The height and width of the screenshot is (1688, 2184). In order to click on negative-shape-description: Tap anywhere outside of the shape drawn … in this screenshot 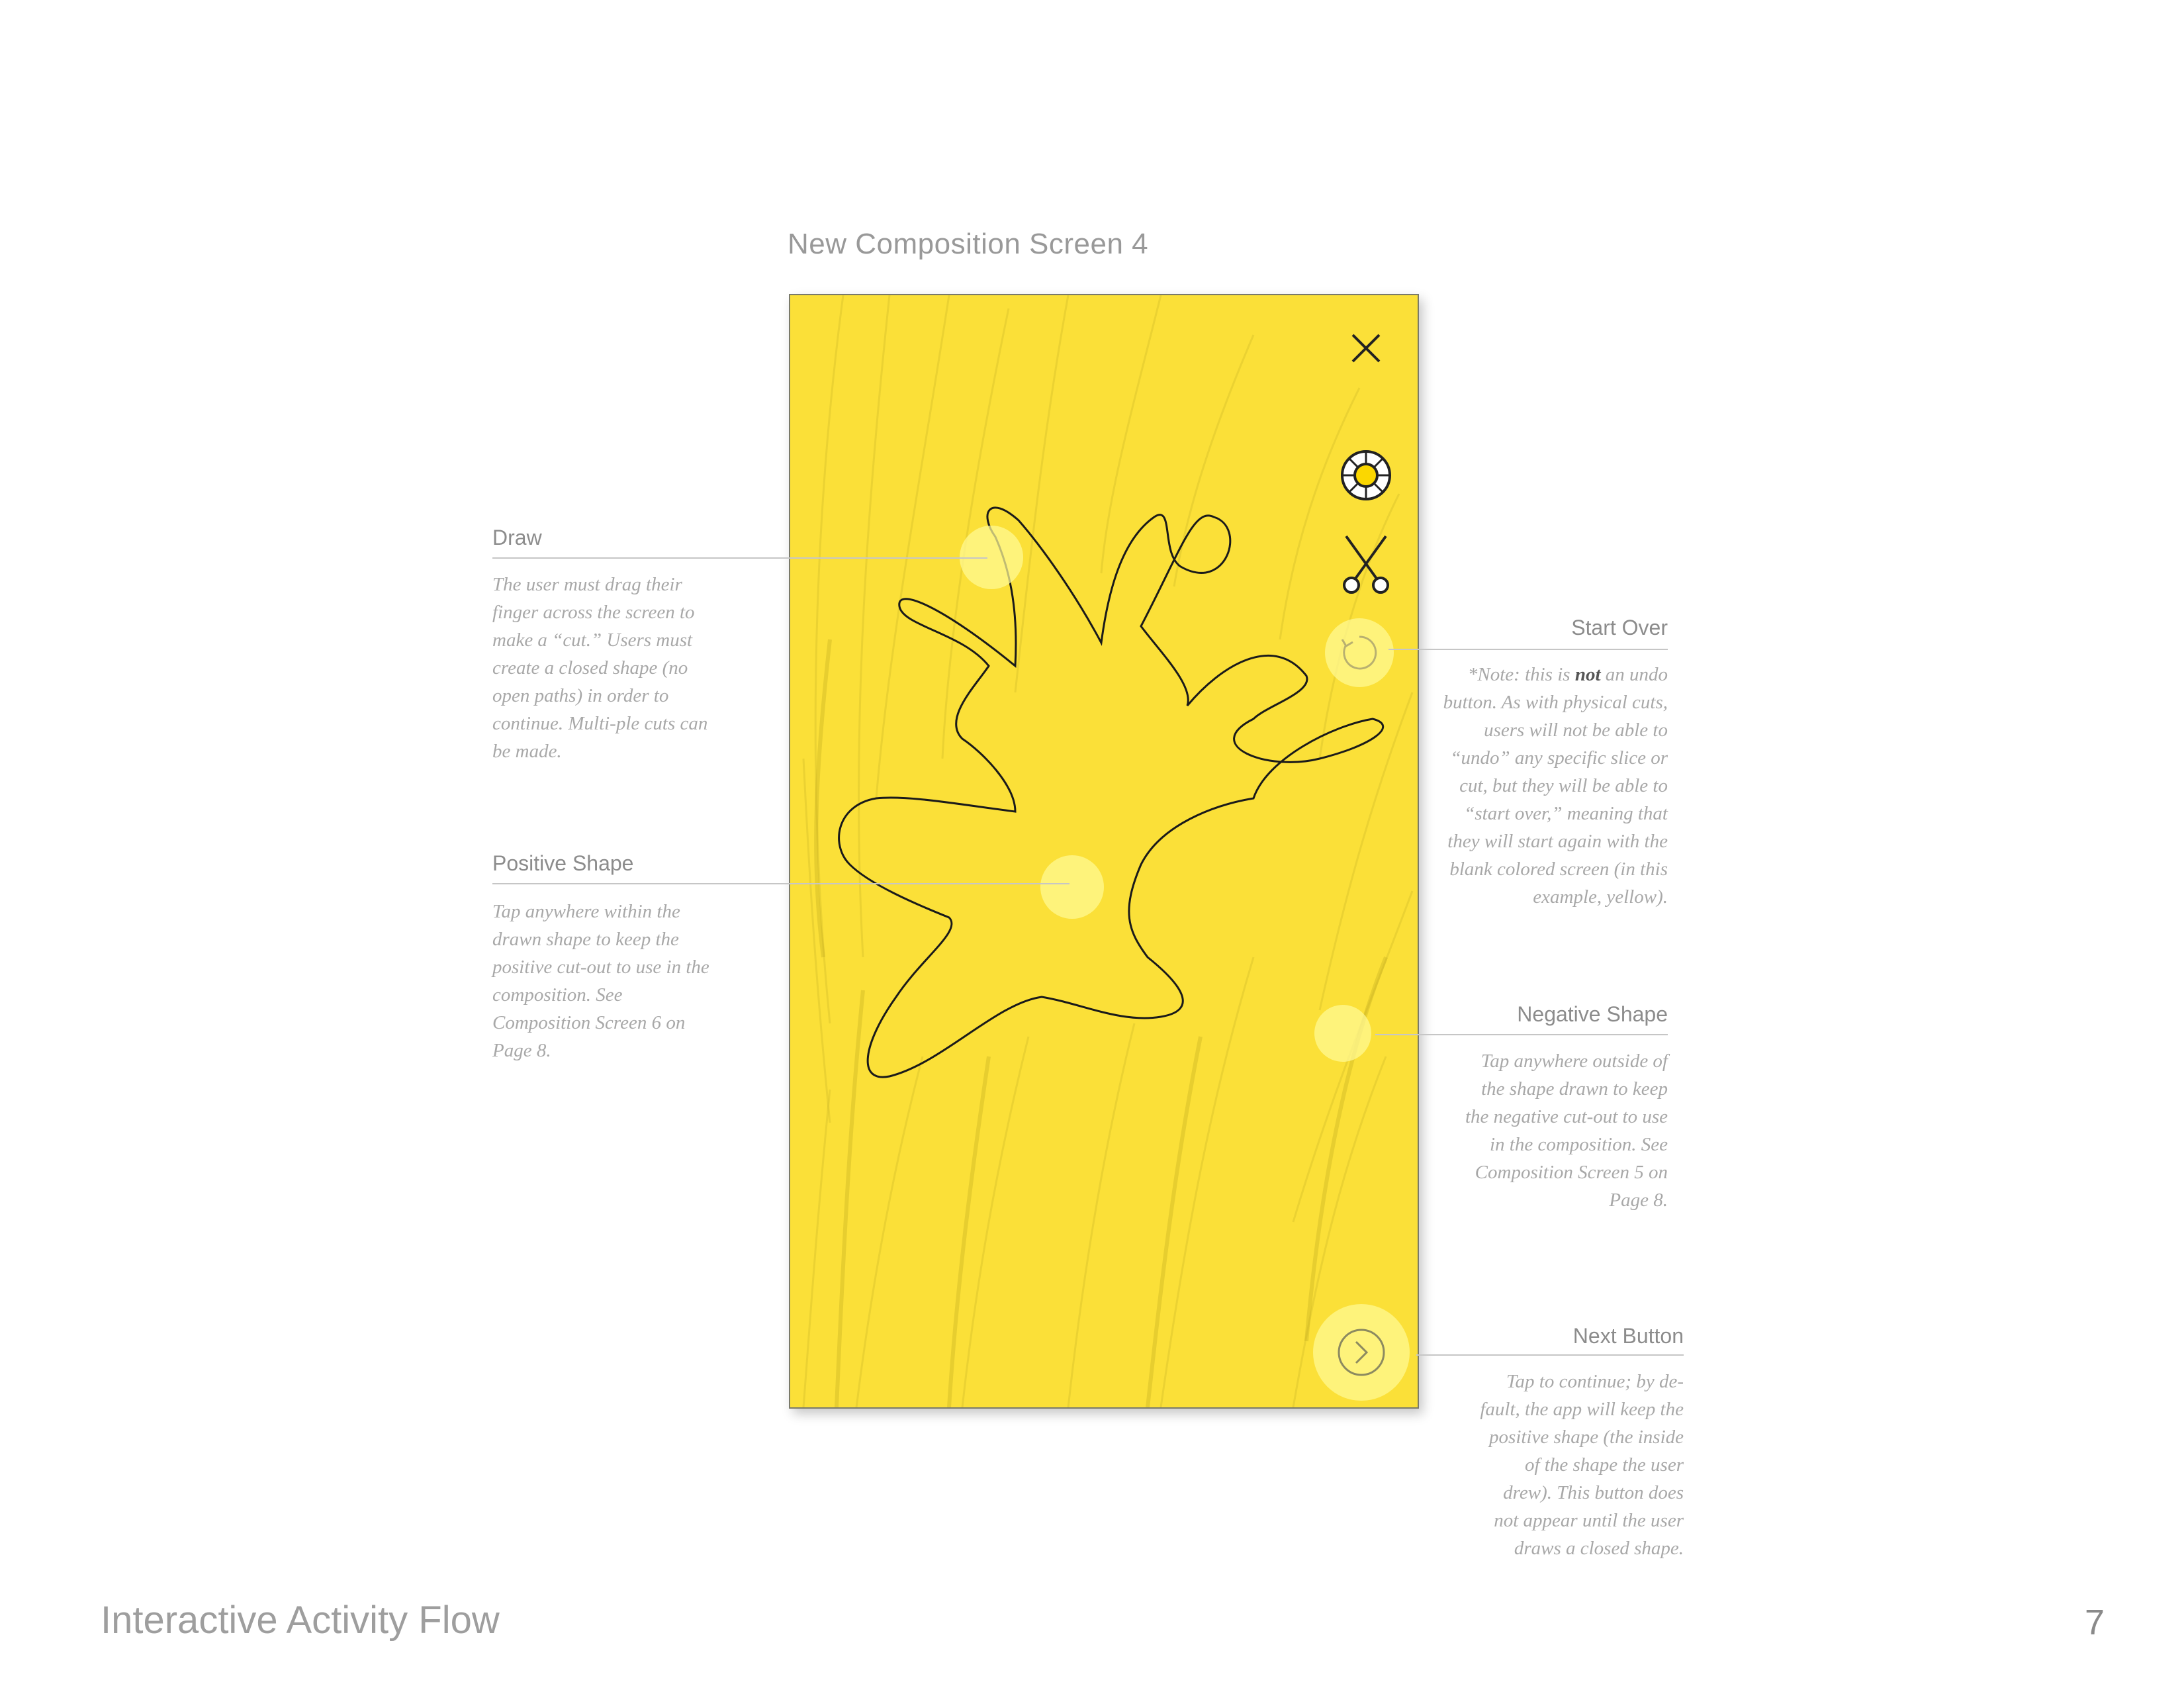, I will do `click(1567, 1131)`.